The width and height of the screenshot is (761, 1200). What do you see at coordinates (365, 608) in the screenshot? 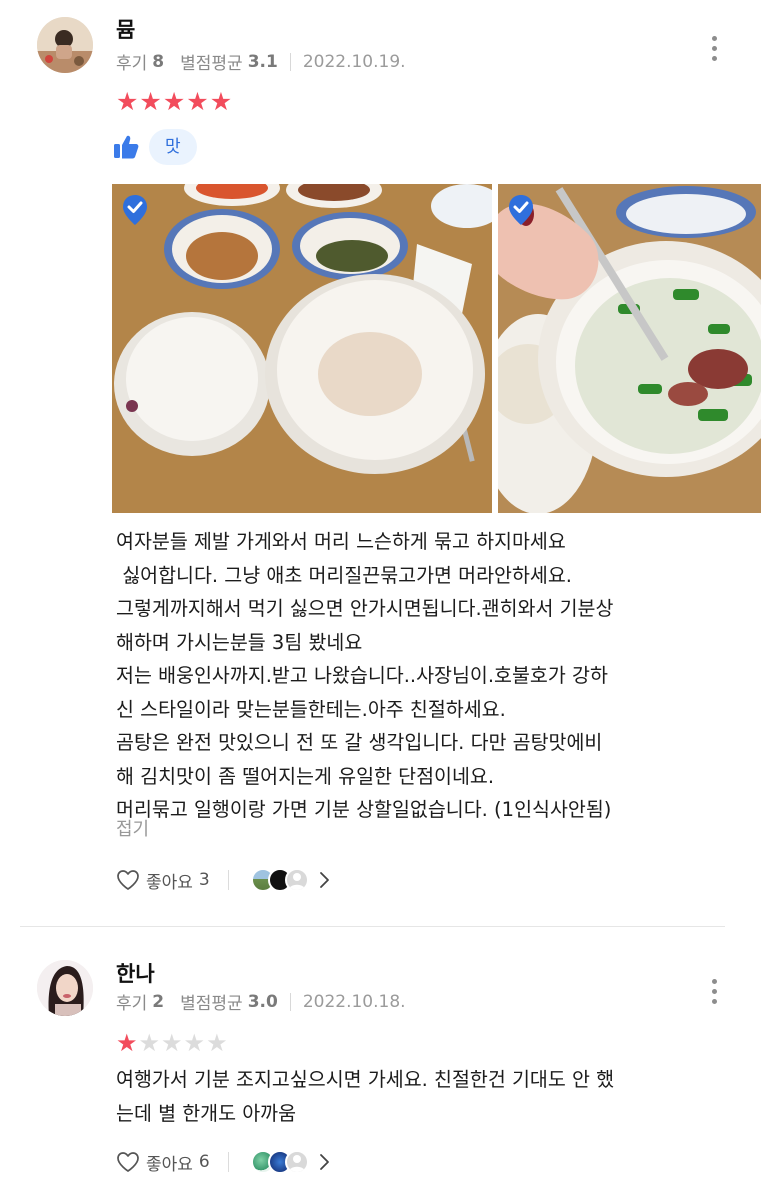
I see `review-text-line: 그렇게까지해서 먹기 싫으면 안가시면됩니다.괜히와서 기분상` at bounding box center [365, 608].